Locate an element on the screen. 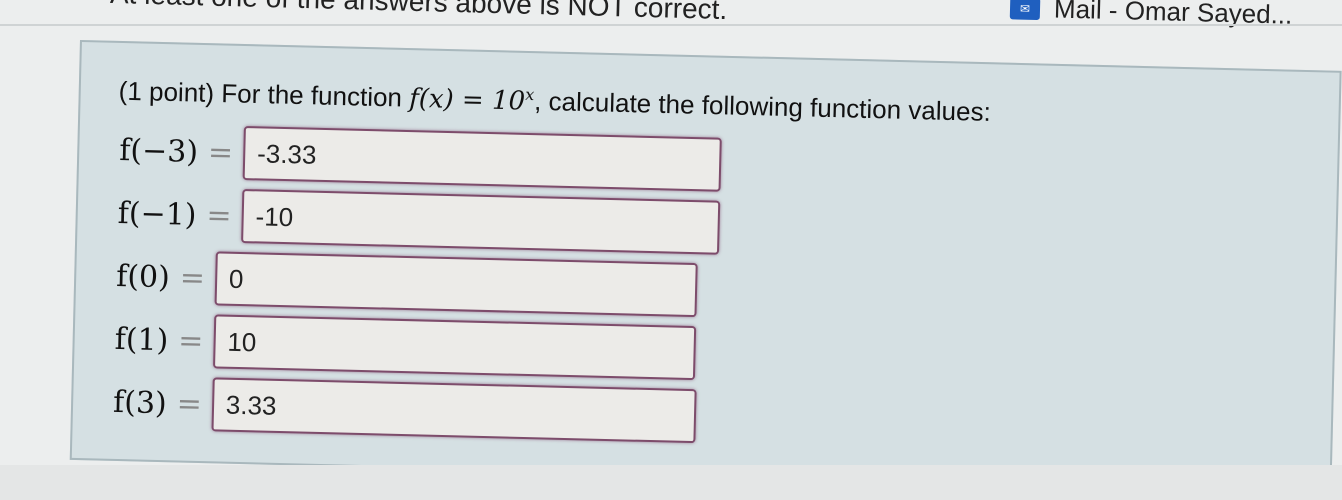 This screenshot has height=500, width=1342. points-label: (1 point) is located at coordinates (166, 91).